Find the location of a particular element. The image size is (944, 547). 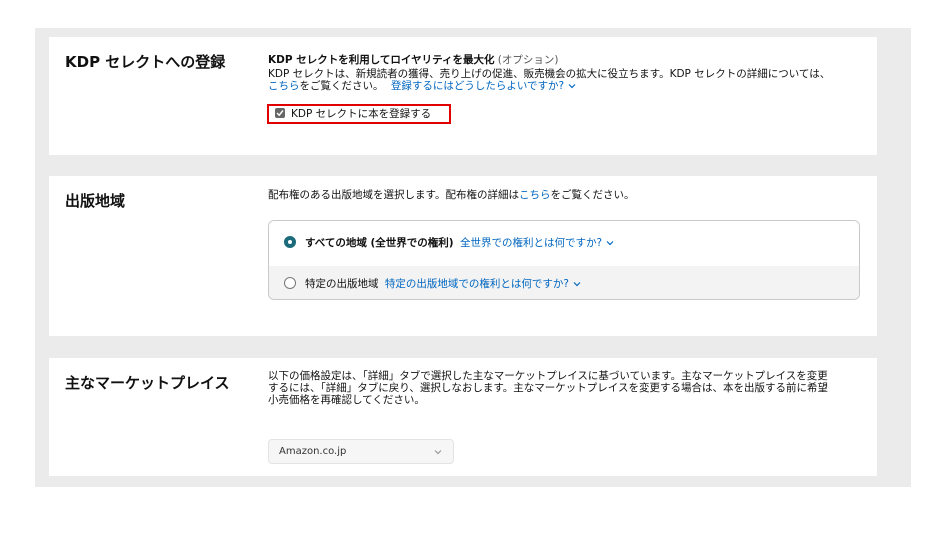

kdp-details-suffix: をご覧ください。 is located at coordinates (341, 86).